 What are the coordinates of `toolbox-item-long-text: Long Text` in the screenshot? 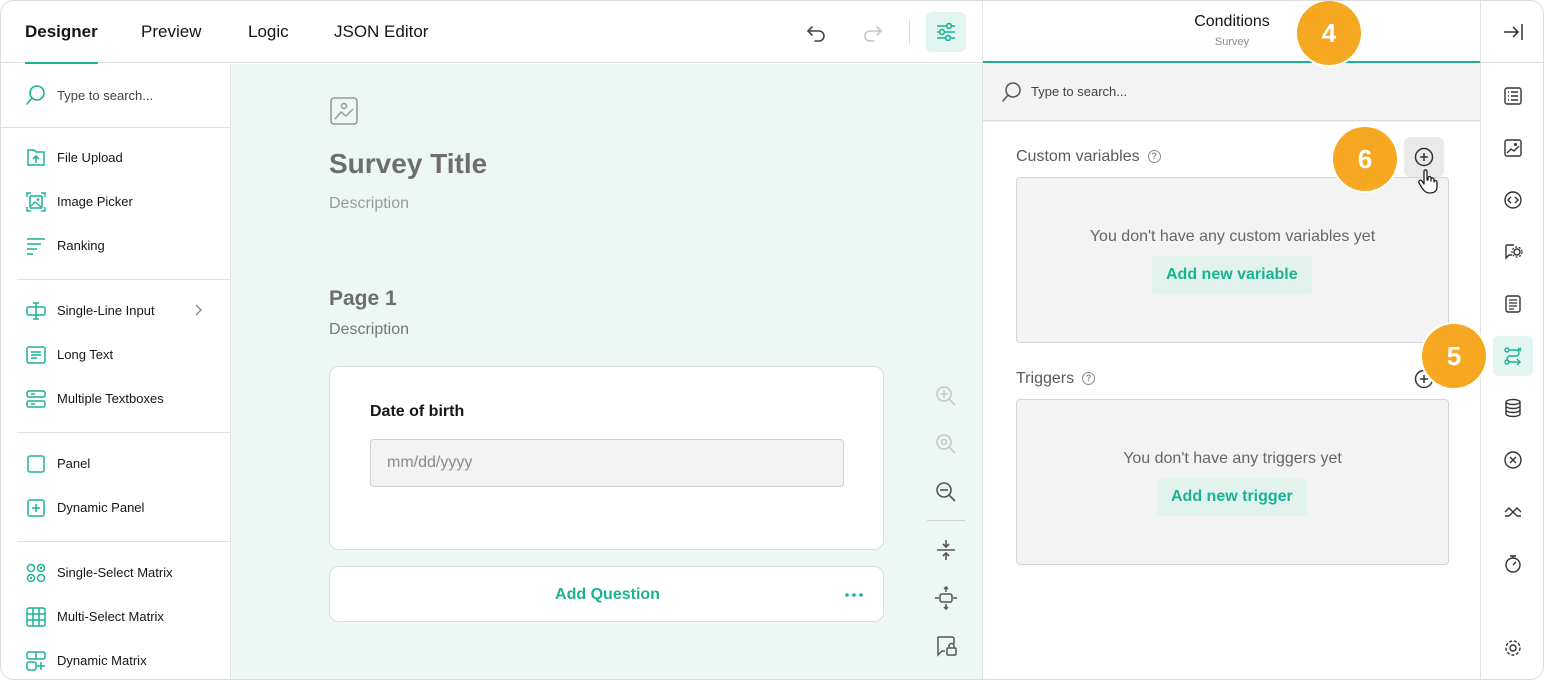 It's located at (115, 355).